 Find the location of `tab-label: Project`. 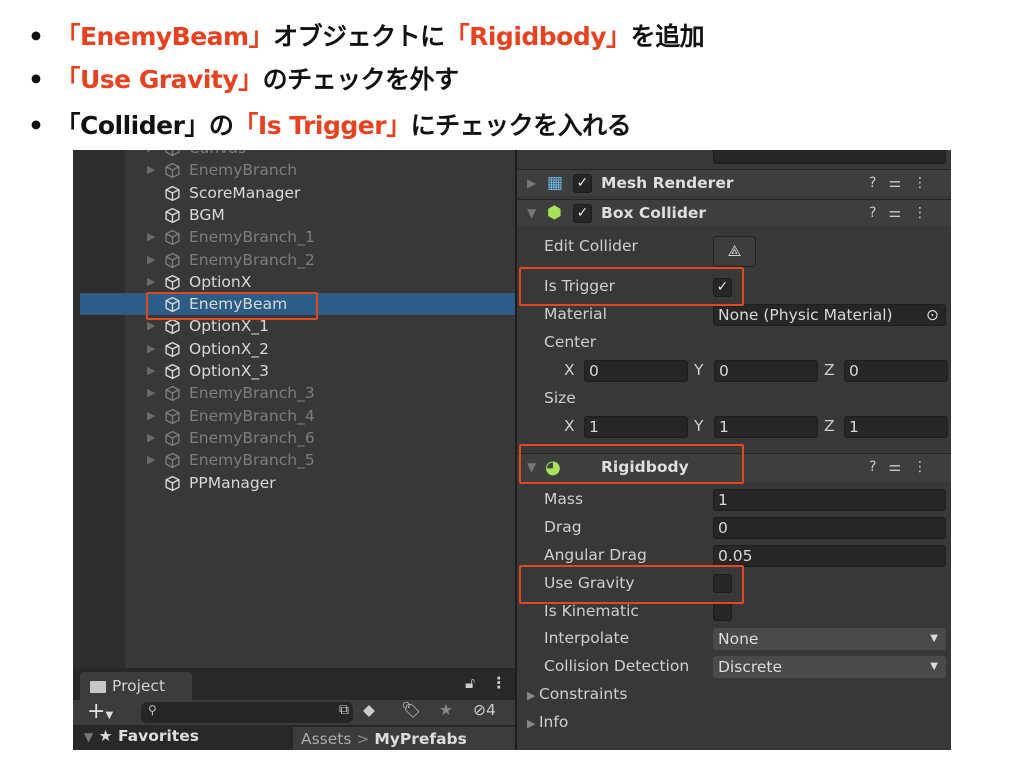

tab-label: Project is located at coordinates (139, 686).